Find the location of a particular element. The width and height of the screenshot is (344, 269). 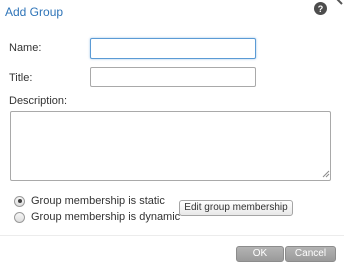

membership-dynamic-option: Group membership is dynamic is located at coordinates (97, 217).